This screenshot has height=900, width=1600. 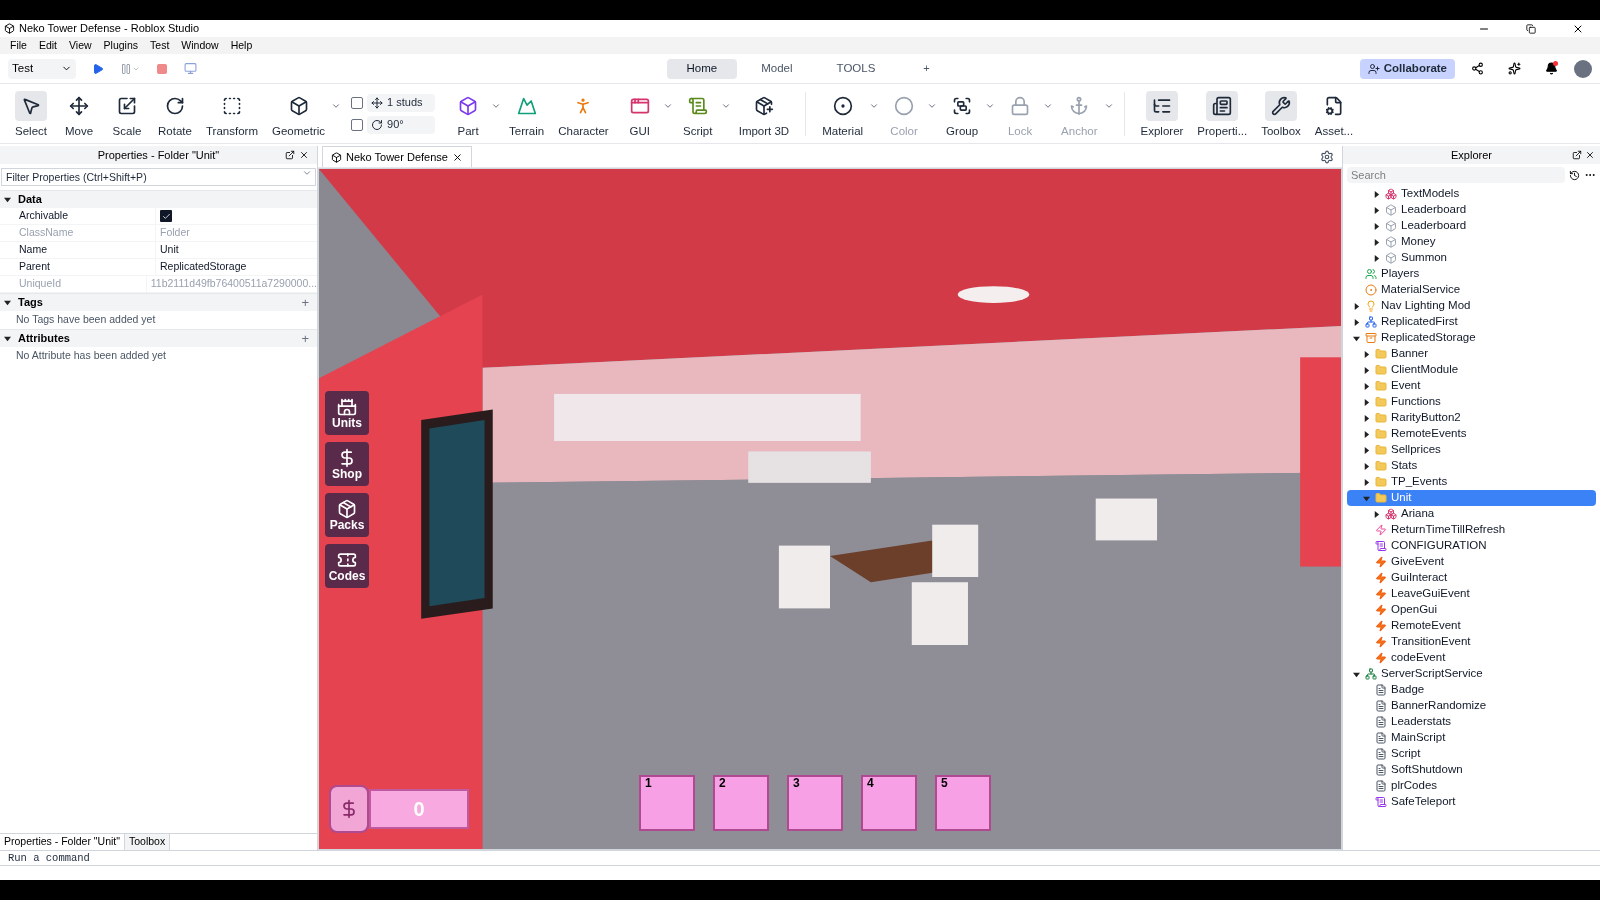 I want to click on menu-item: View, so click(x=80, y=45).